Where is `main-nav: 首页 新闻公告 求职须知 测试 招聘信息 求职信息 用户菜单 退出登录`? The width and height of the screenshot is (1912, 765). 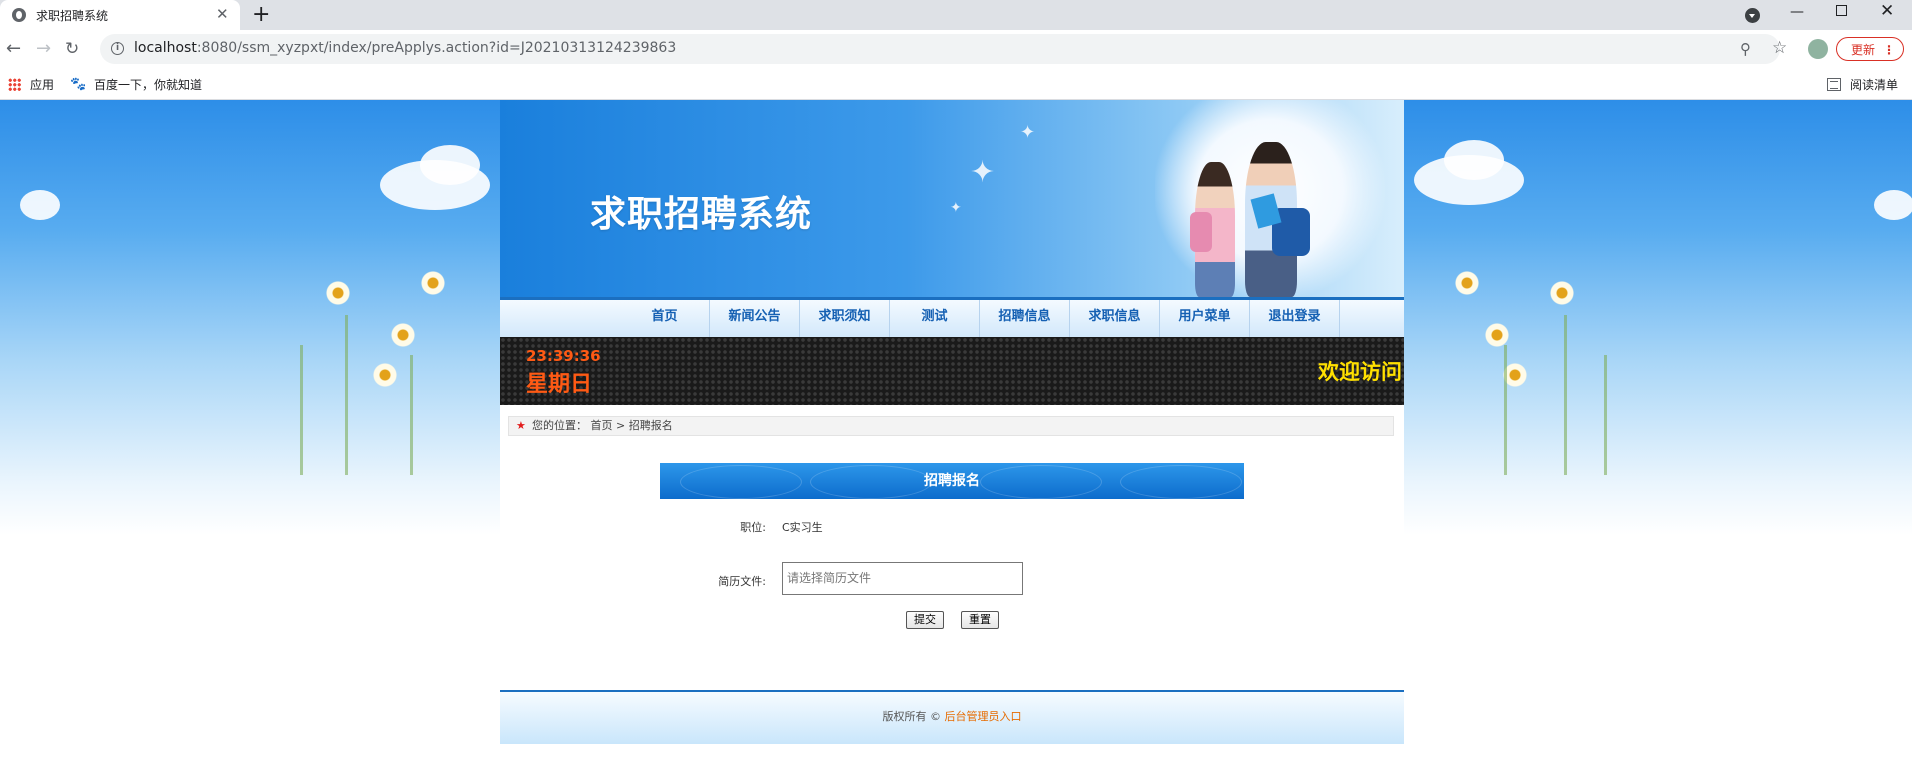
main-nav: 首页 新闻公告 求职须知 测试 招聘信息 求职信息 用户菜单 退出登录 is located at coordinates (952, 317).